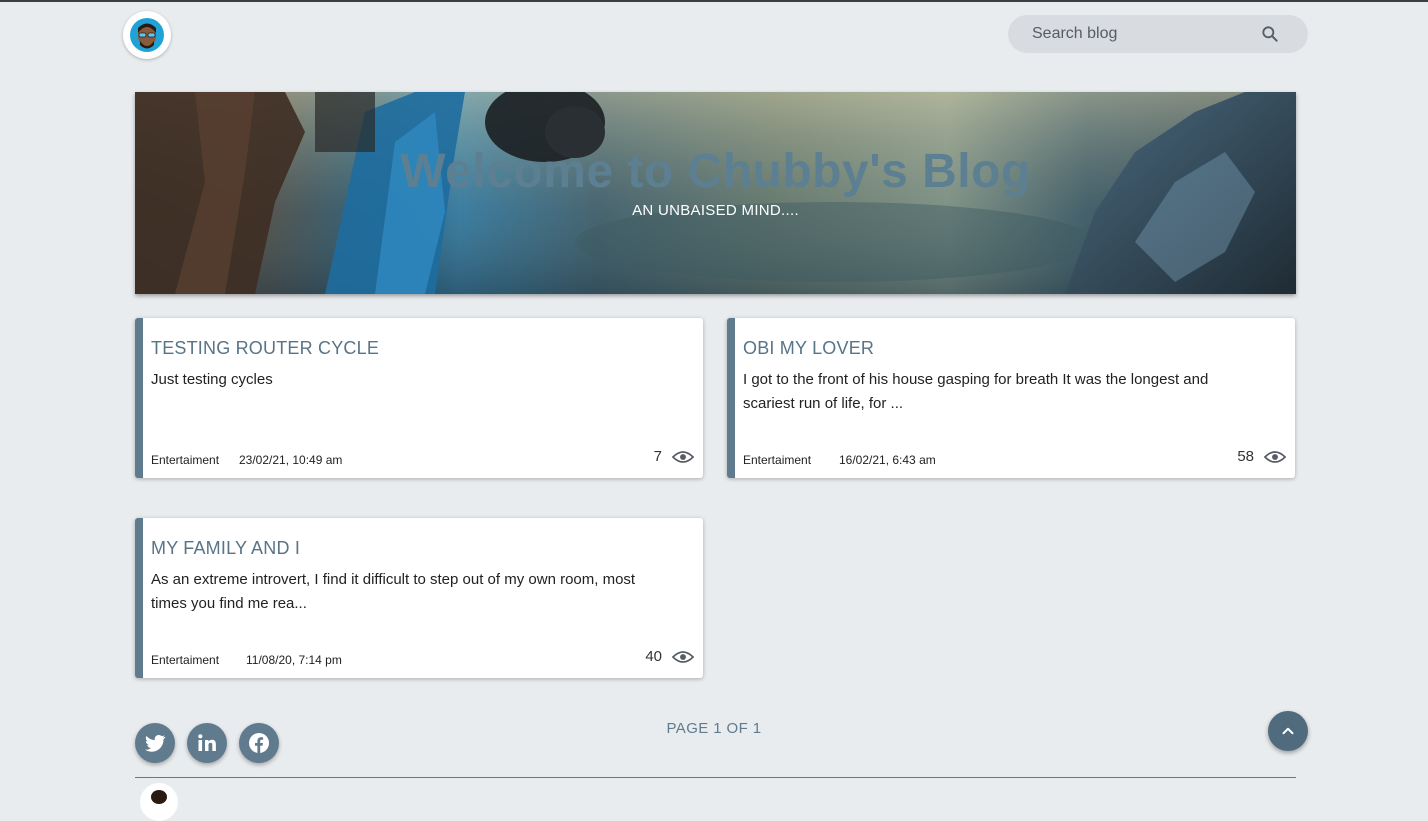 Image resolution: width=1428 pixels, height=821 pixels. Describe the element at coordinates (653, 656) in the screenshot. I see `post-view-count: 40` at that location.